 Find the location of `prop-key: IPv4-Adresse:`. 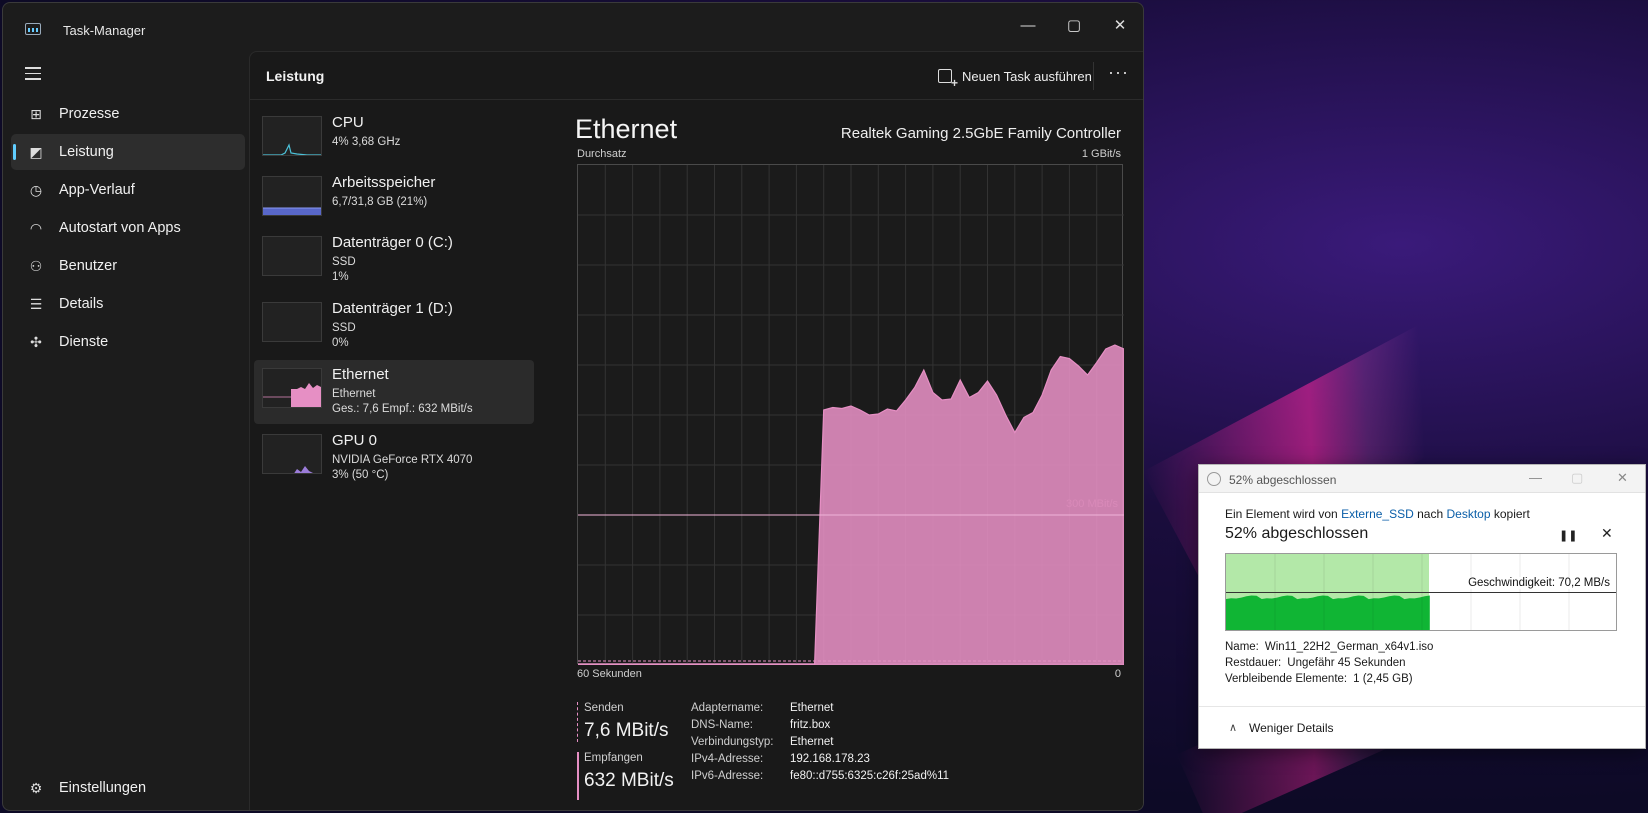

prop-key: IPv4-Adresse: is located at coordinates (727, 759).